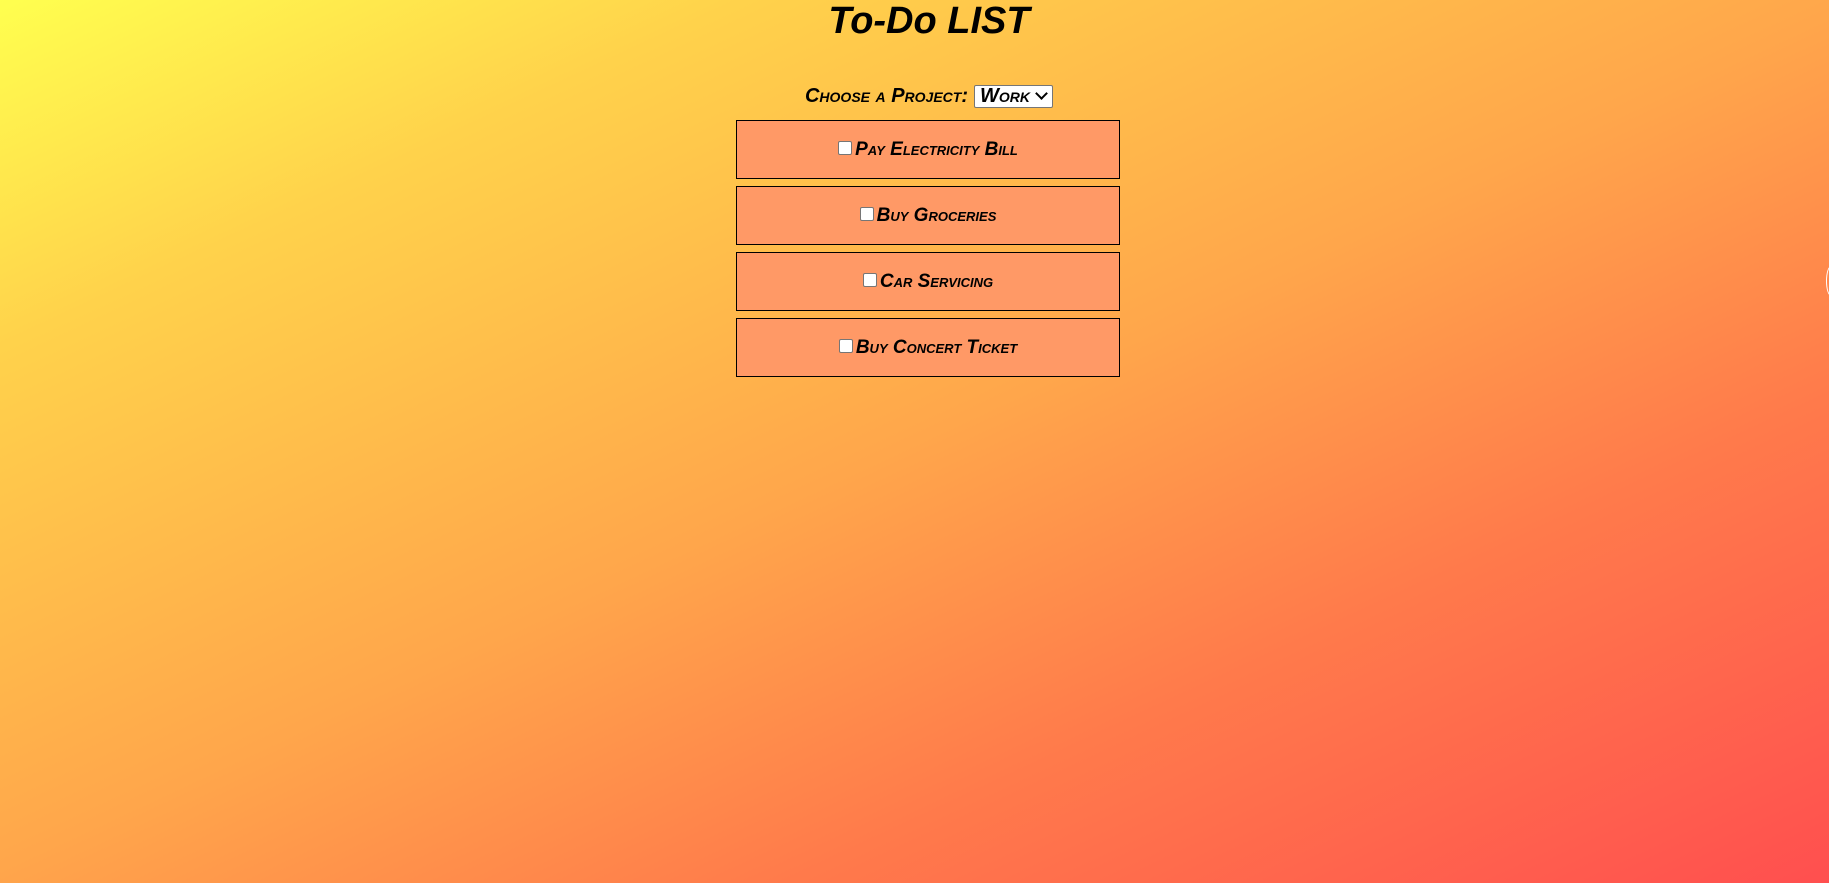 Image resolution: width=1829 pixels, height=883 pixels. I want to click on task-item-buy-groceries: Buy Groceries, so click(928, 215).